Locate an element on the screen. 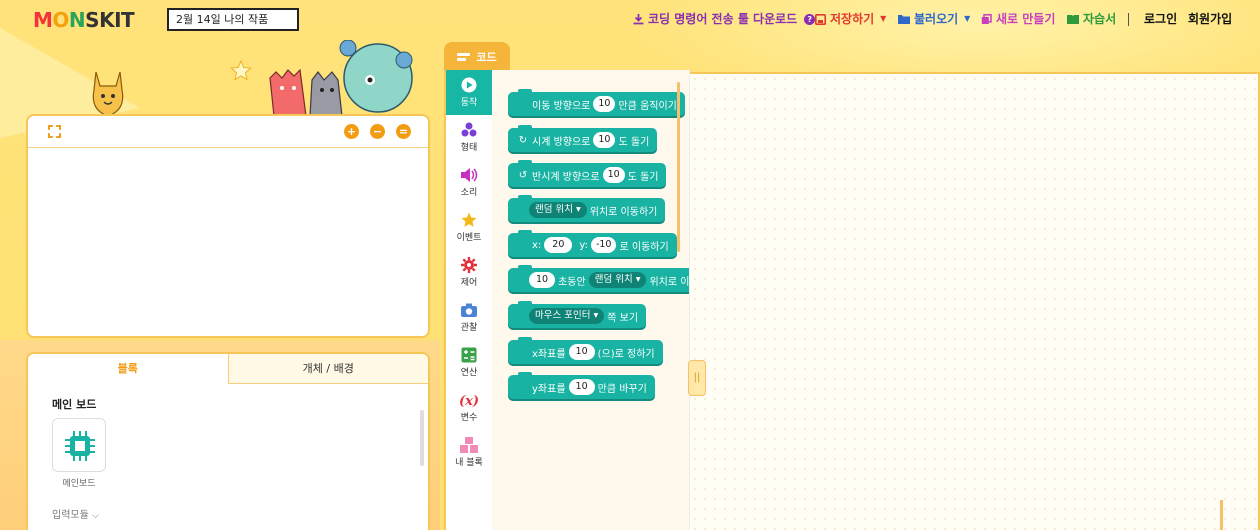 The width and height of the screenshot is (1260, 530). save-icon is located at coordinates (820, 19).